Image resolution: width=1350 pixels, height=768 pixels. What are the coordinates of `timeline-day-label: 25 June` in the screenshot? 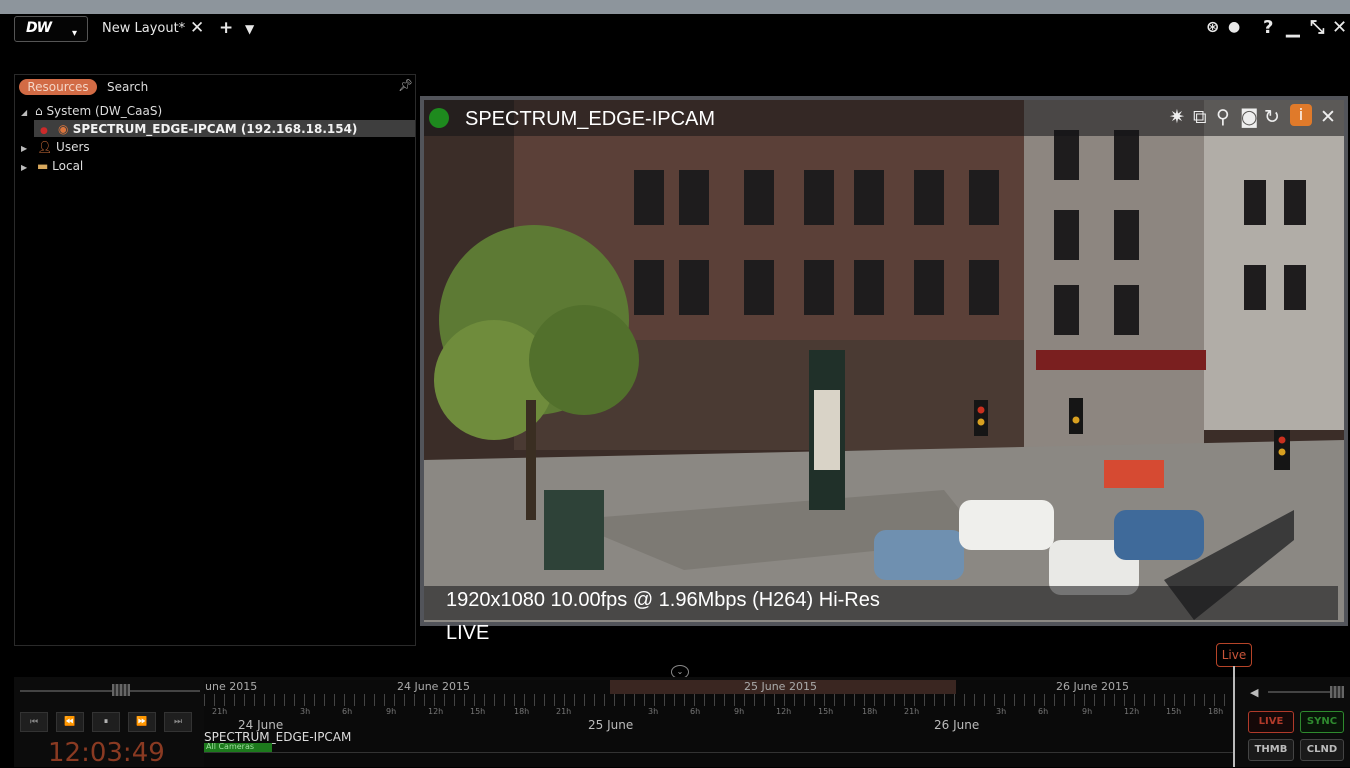 It's located at (611, 725).